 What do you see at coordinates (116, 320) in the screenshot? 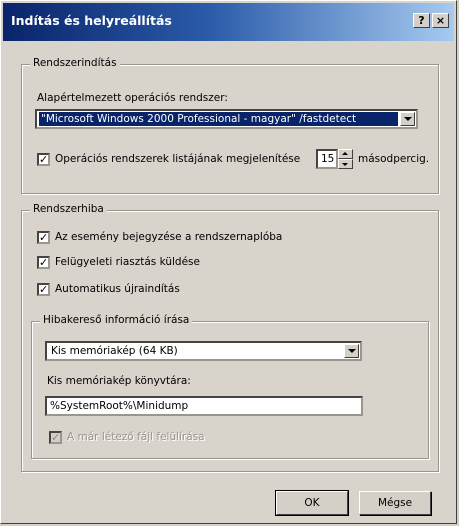
I see `debug-info-group-legend: Hibakereső információ írása` at bounding box center [116, 320].